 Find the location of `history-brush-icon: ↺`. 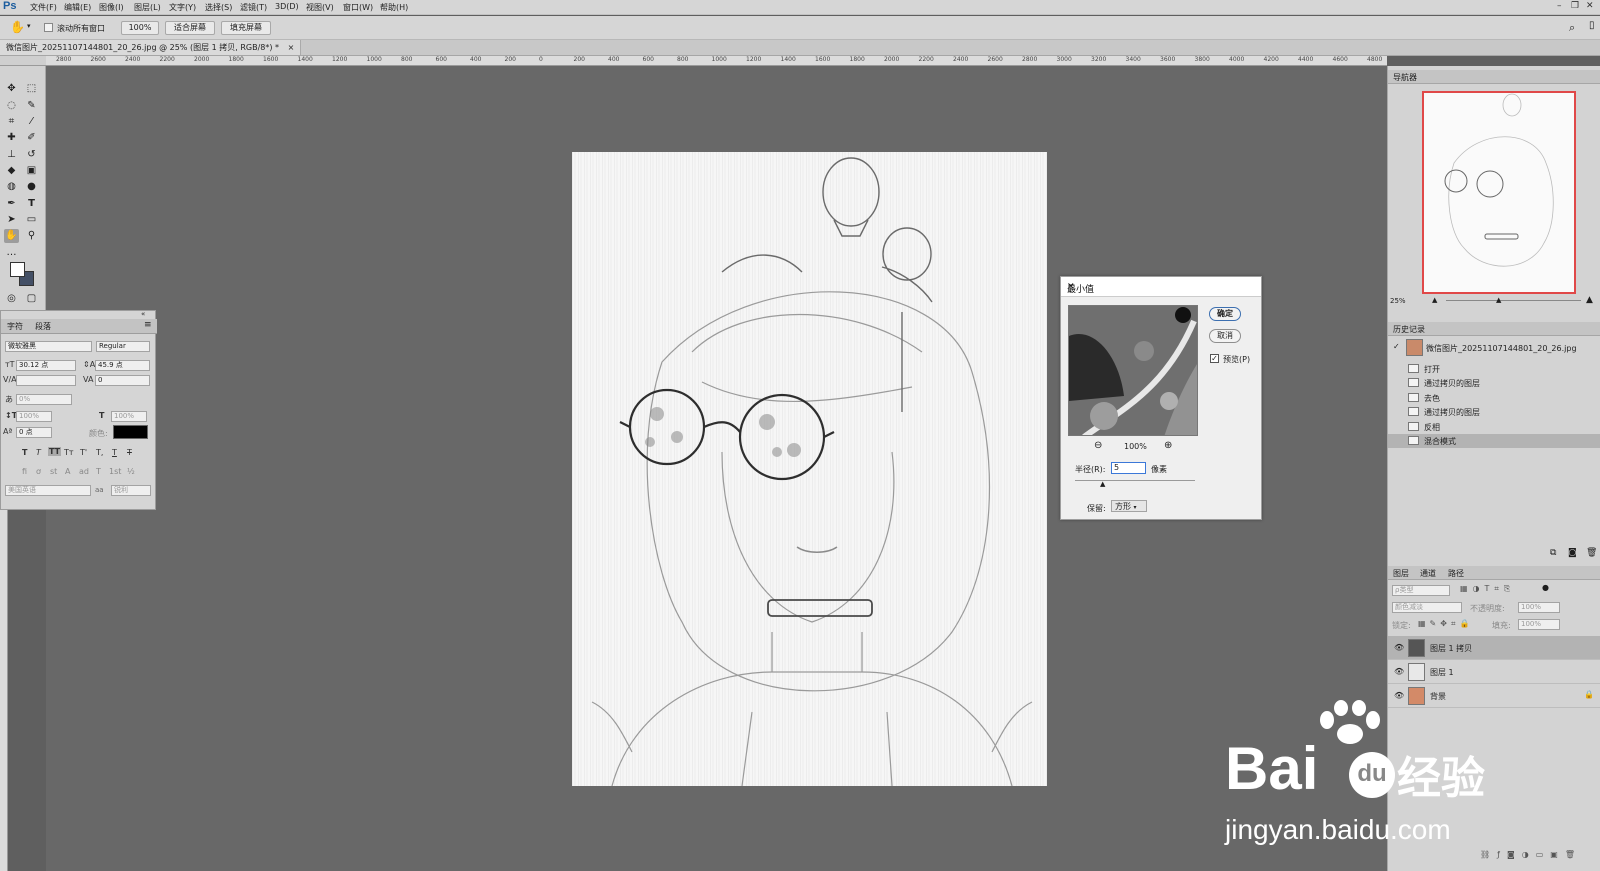

history-brush-icon: ↺ is located at coordinates (31, 155).